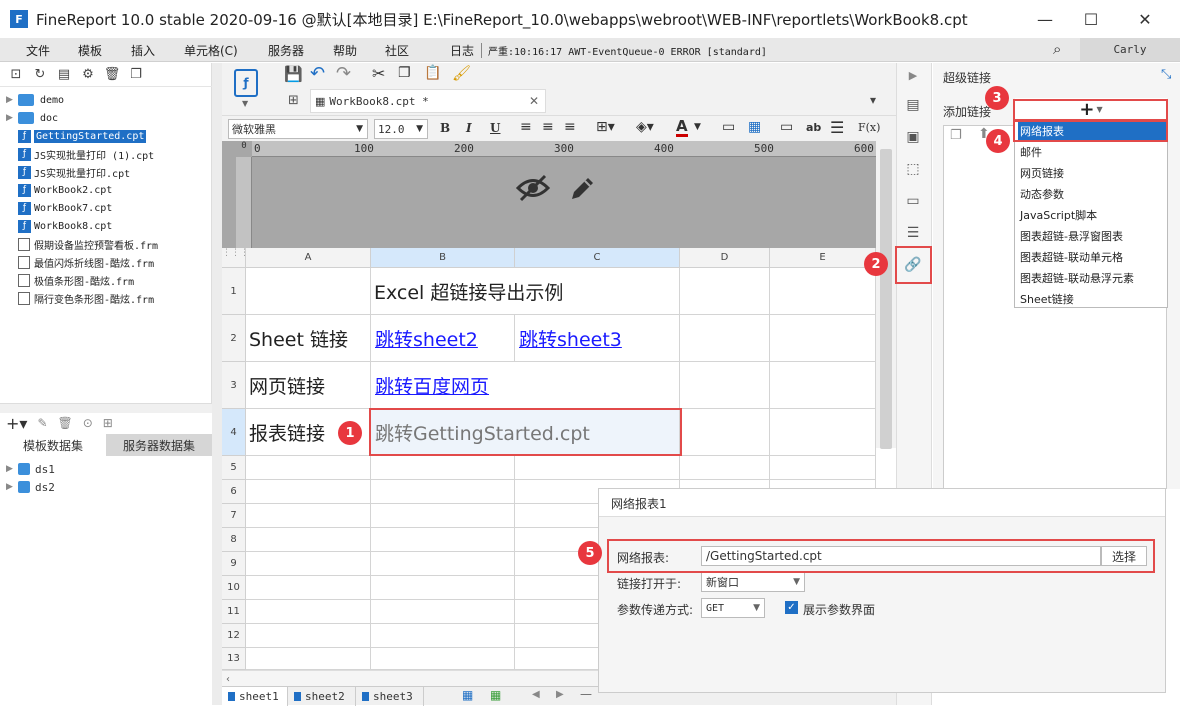 The height and width of the screenshot is (706, 1180). I want to click on file-tree-item: ƒ WorkBook8.cpt, so click(59, 226).